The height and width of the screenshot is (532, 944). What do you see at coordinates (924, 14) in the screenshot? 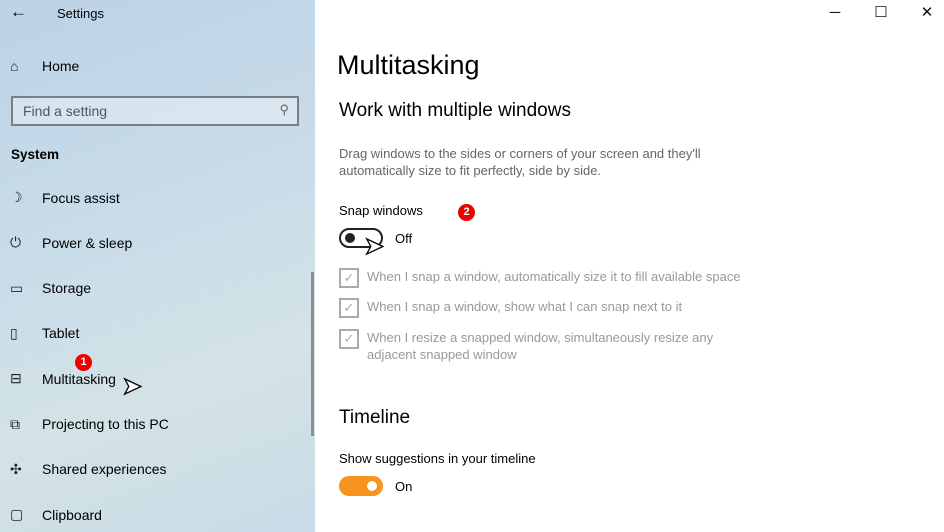
I see `close-button: ✕` at bounding box center [924, 14].